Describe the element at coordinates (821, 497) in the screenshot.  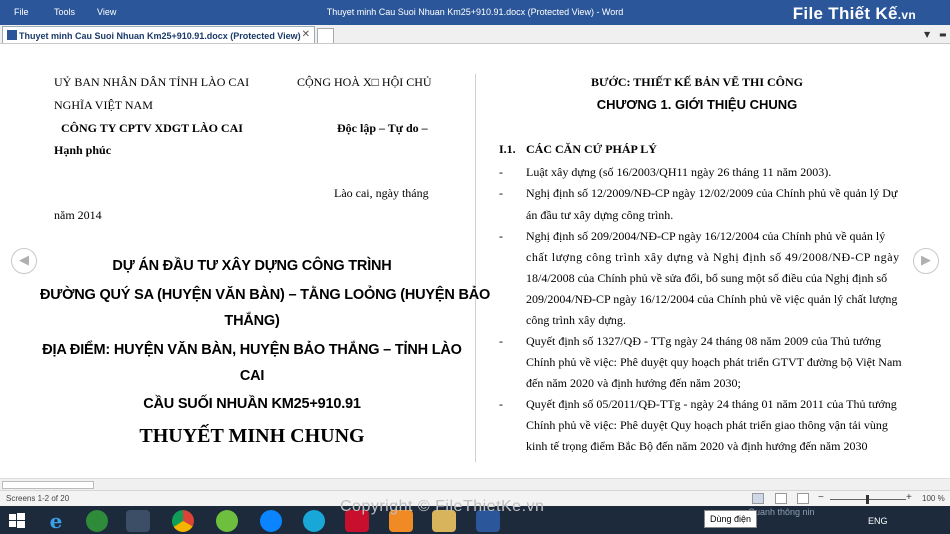
I see `zoom-out-button: −` at that location.